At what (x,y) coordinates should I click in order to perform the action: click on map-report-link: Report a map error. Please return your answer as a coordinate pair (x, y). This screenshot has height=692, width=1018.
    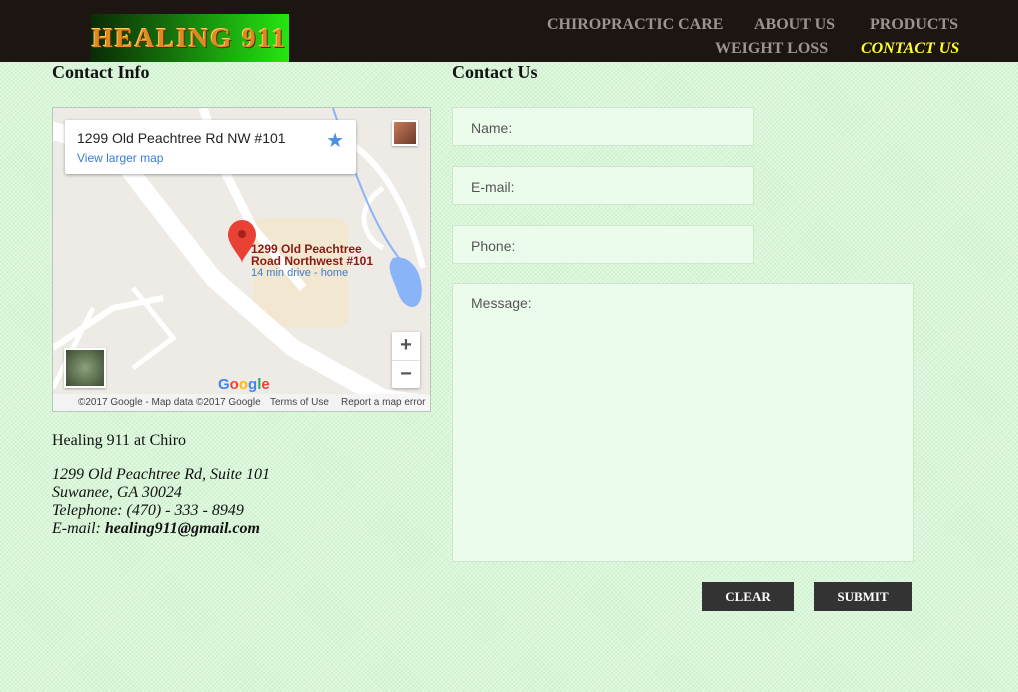
    Looking at the image, I should click on (383, 402).